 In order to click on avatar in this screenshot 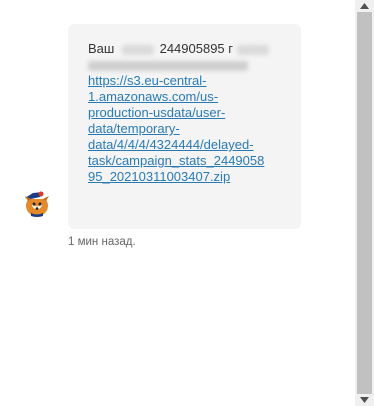, I will do `click(38, 204)`.